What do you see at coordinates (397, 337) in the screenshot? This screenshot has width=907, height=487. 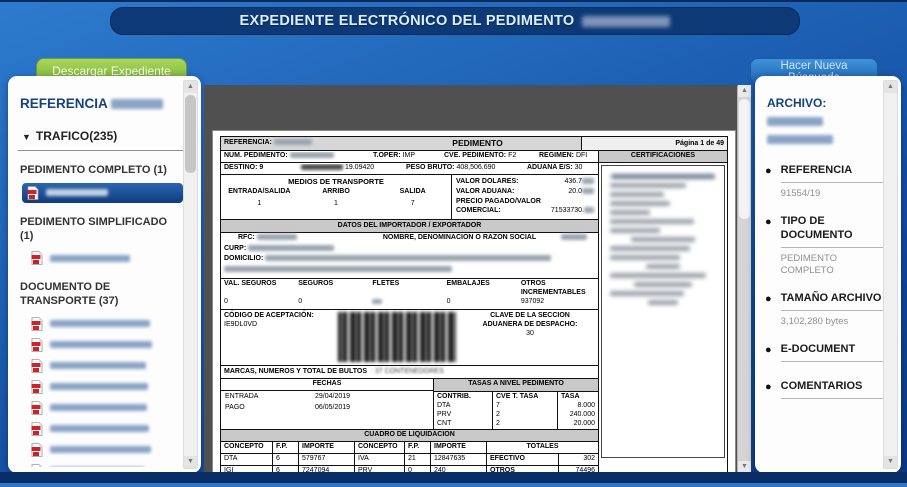 I see `barcode-image` at bounding box center [397, 337].